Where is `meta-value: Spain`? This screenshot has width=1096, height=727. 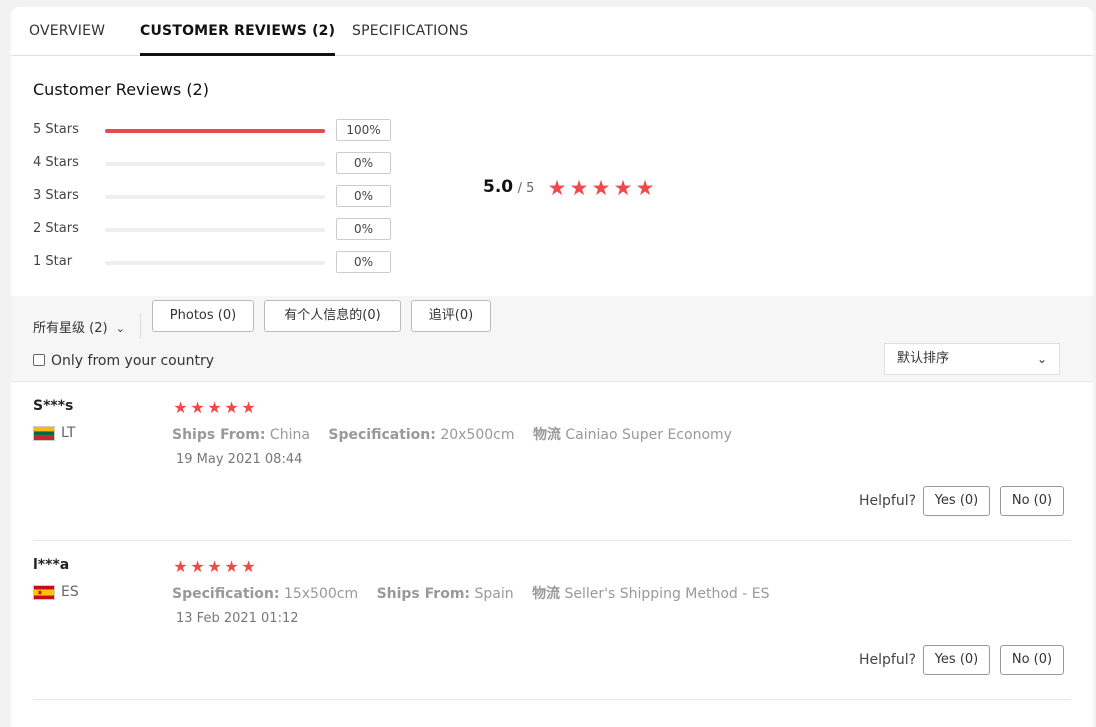
meta-value: Spain is located at coordinates (494, 594).